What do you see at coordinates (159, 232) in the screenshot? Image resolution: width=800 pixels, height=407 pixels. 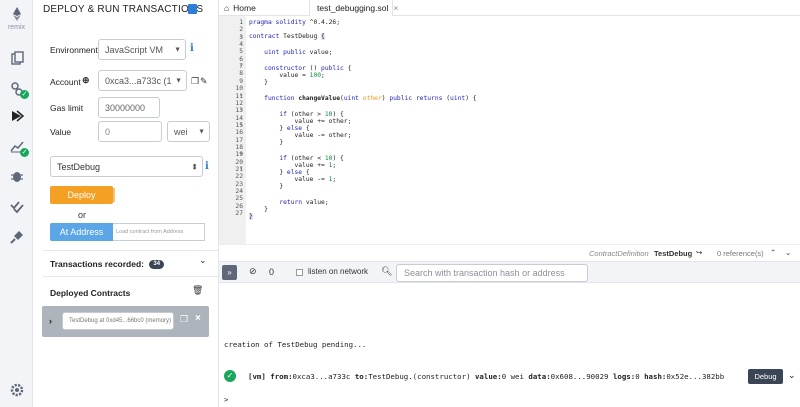 I see `at-address-input: Load contract from Address` at bounding box center [159, 232].